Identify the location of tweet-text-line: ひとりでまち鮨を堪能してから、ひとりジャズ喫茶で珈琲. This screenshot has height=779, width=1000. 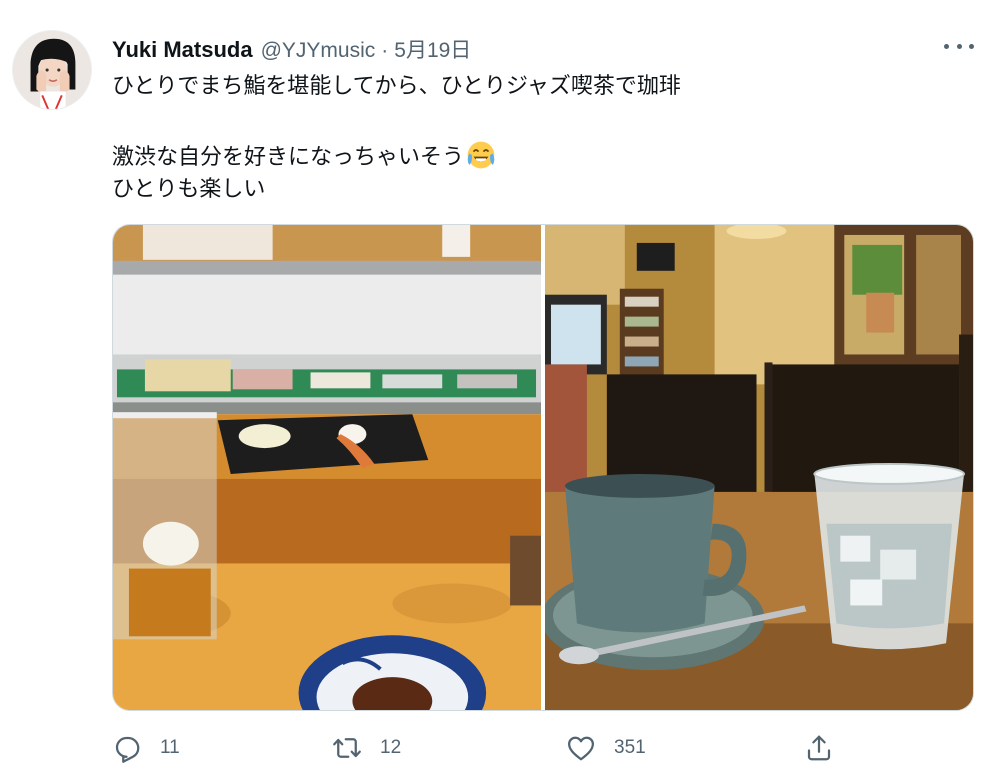
(396, 86).